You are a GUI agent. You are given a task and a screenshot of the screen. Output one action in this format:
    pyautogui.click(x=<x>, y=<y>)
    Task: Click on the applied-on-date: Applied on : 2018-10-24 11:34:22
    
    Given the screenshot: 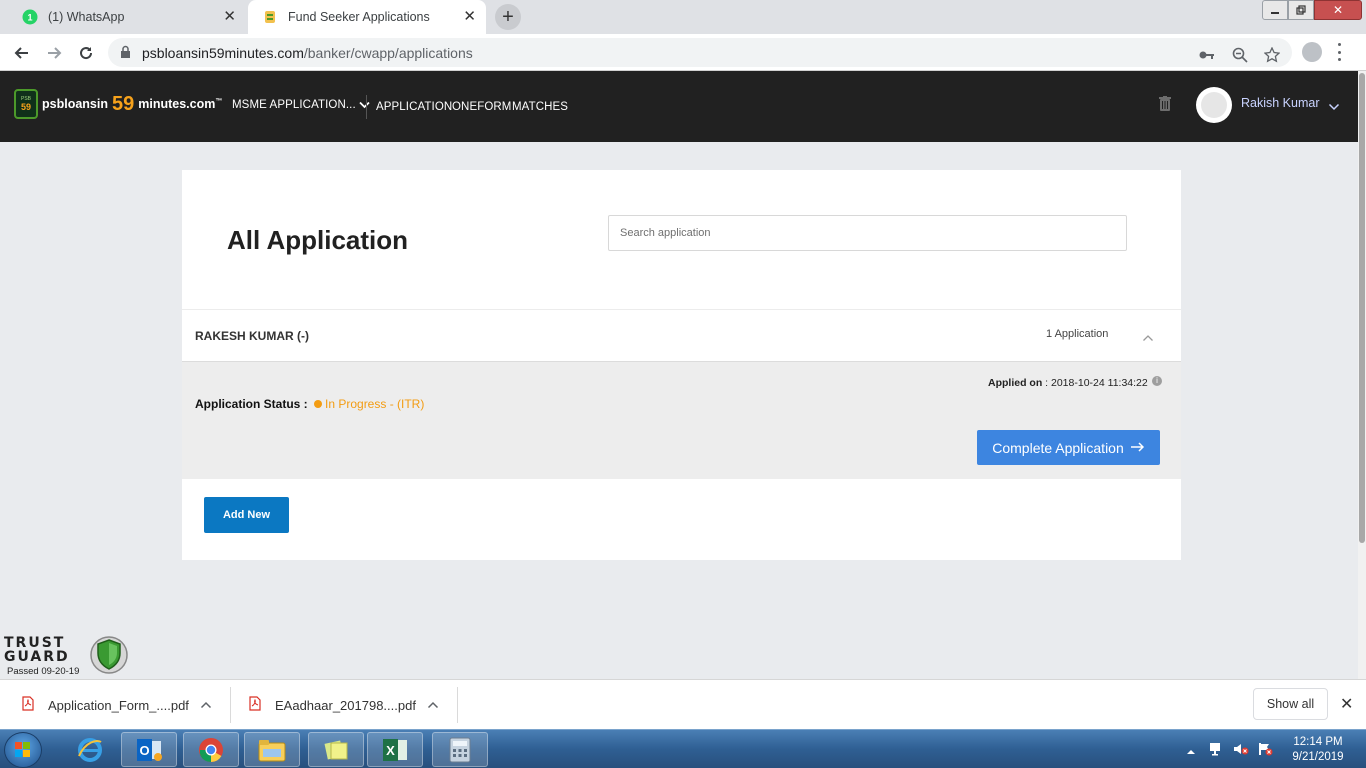 What is the action you would take?
    pyautogui.click(x=1068, y=383)
    